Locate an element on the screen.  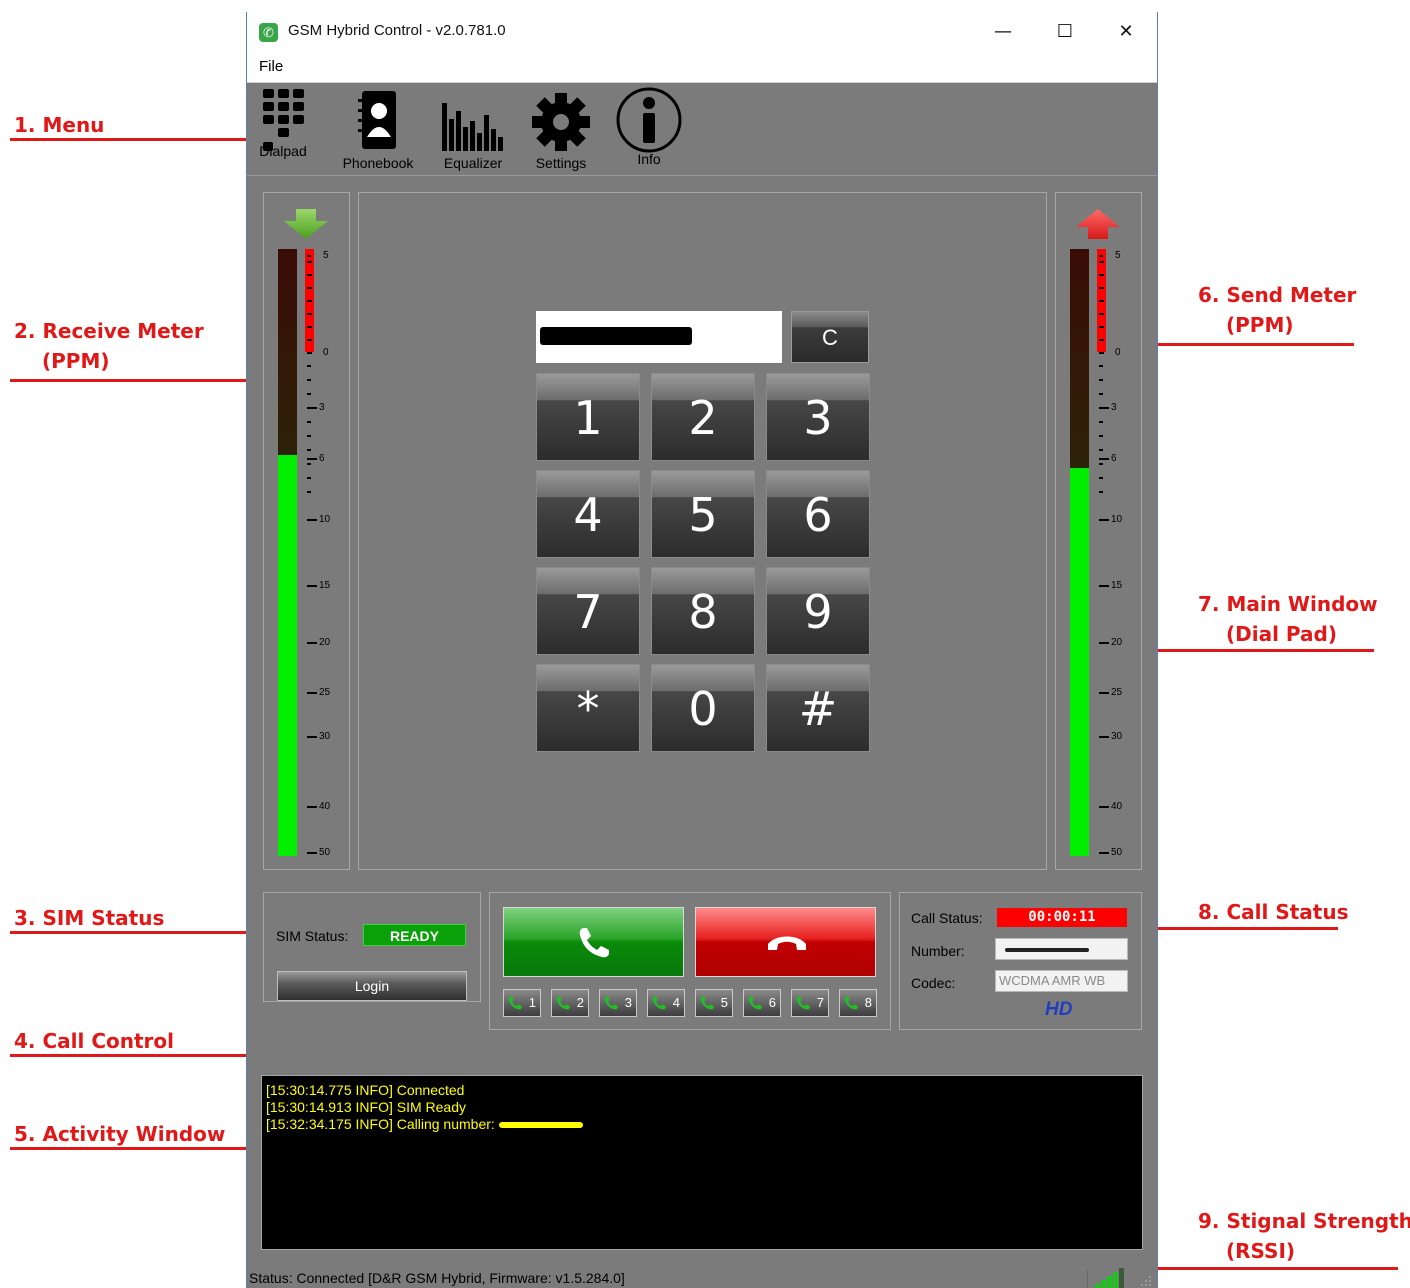
meter-scale-label: 6 is located at coordinates (1114, 458).